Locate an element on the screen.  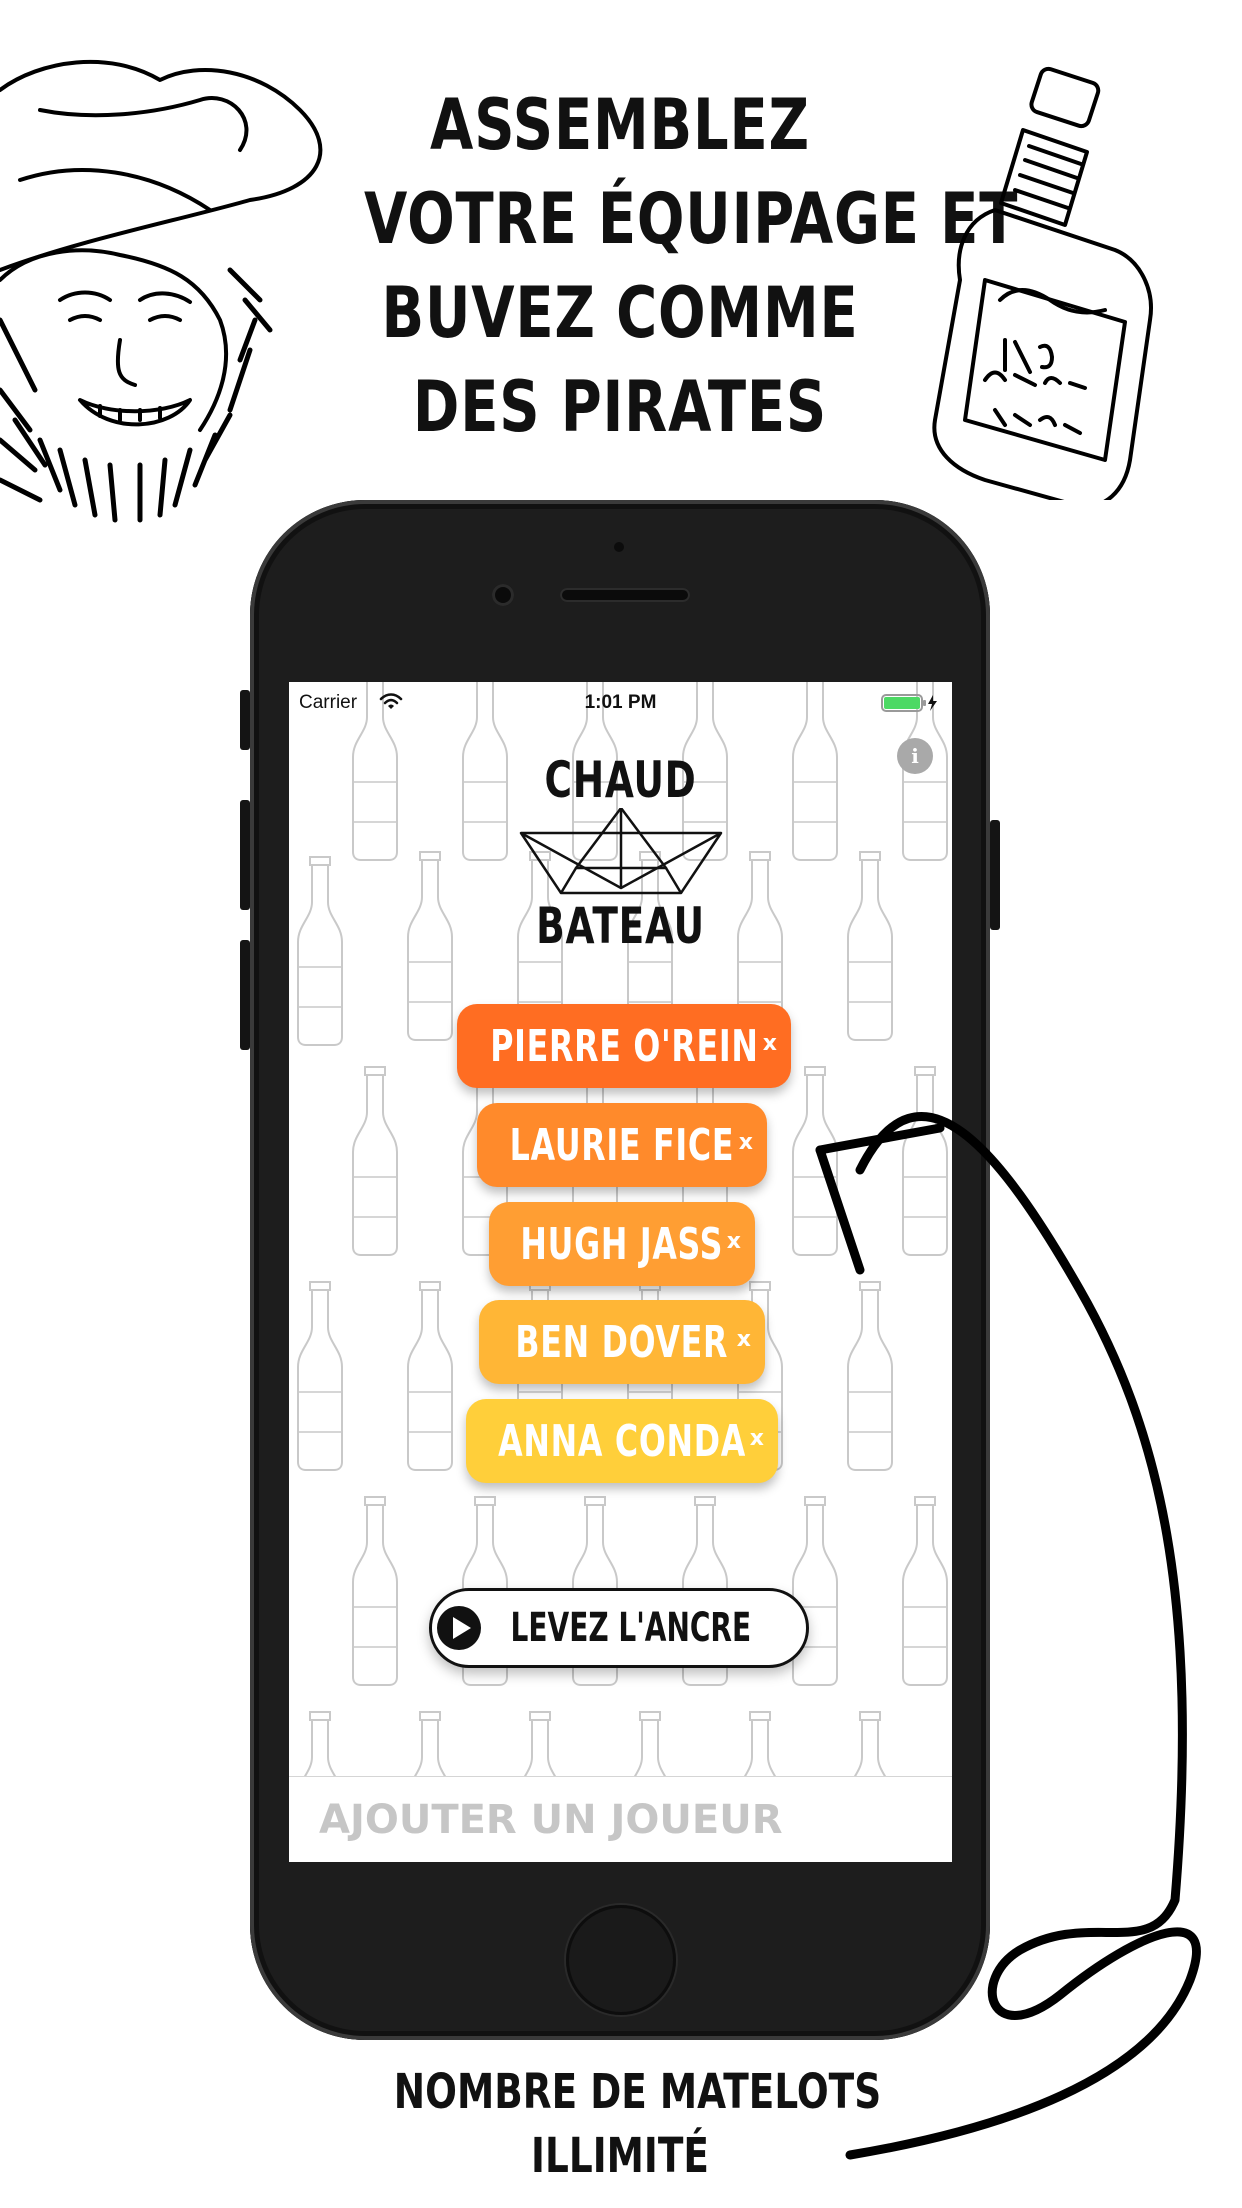
player-name: ANNA CONDA is located at coordinates (622, 1441).